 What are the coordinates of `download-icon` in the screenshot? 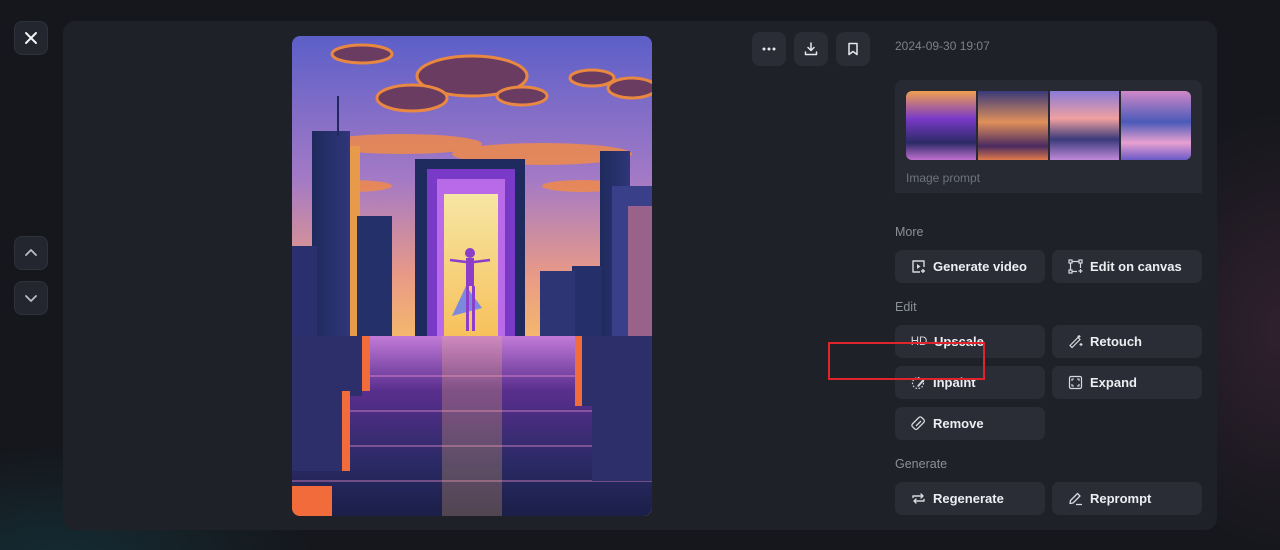 It's located at (811, 49).